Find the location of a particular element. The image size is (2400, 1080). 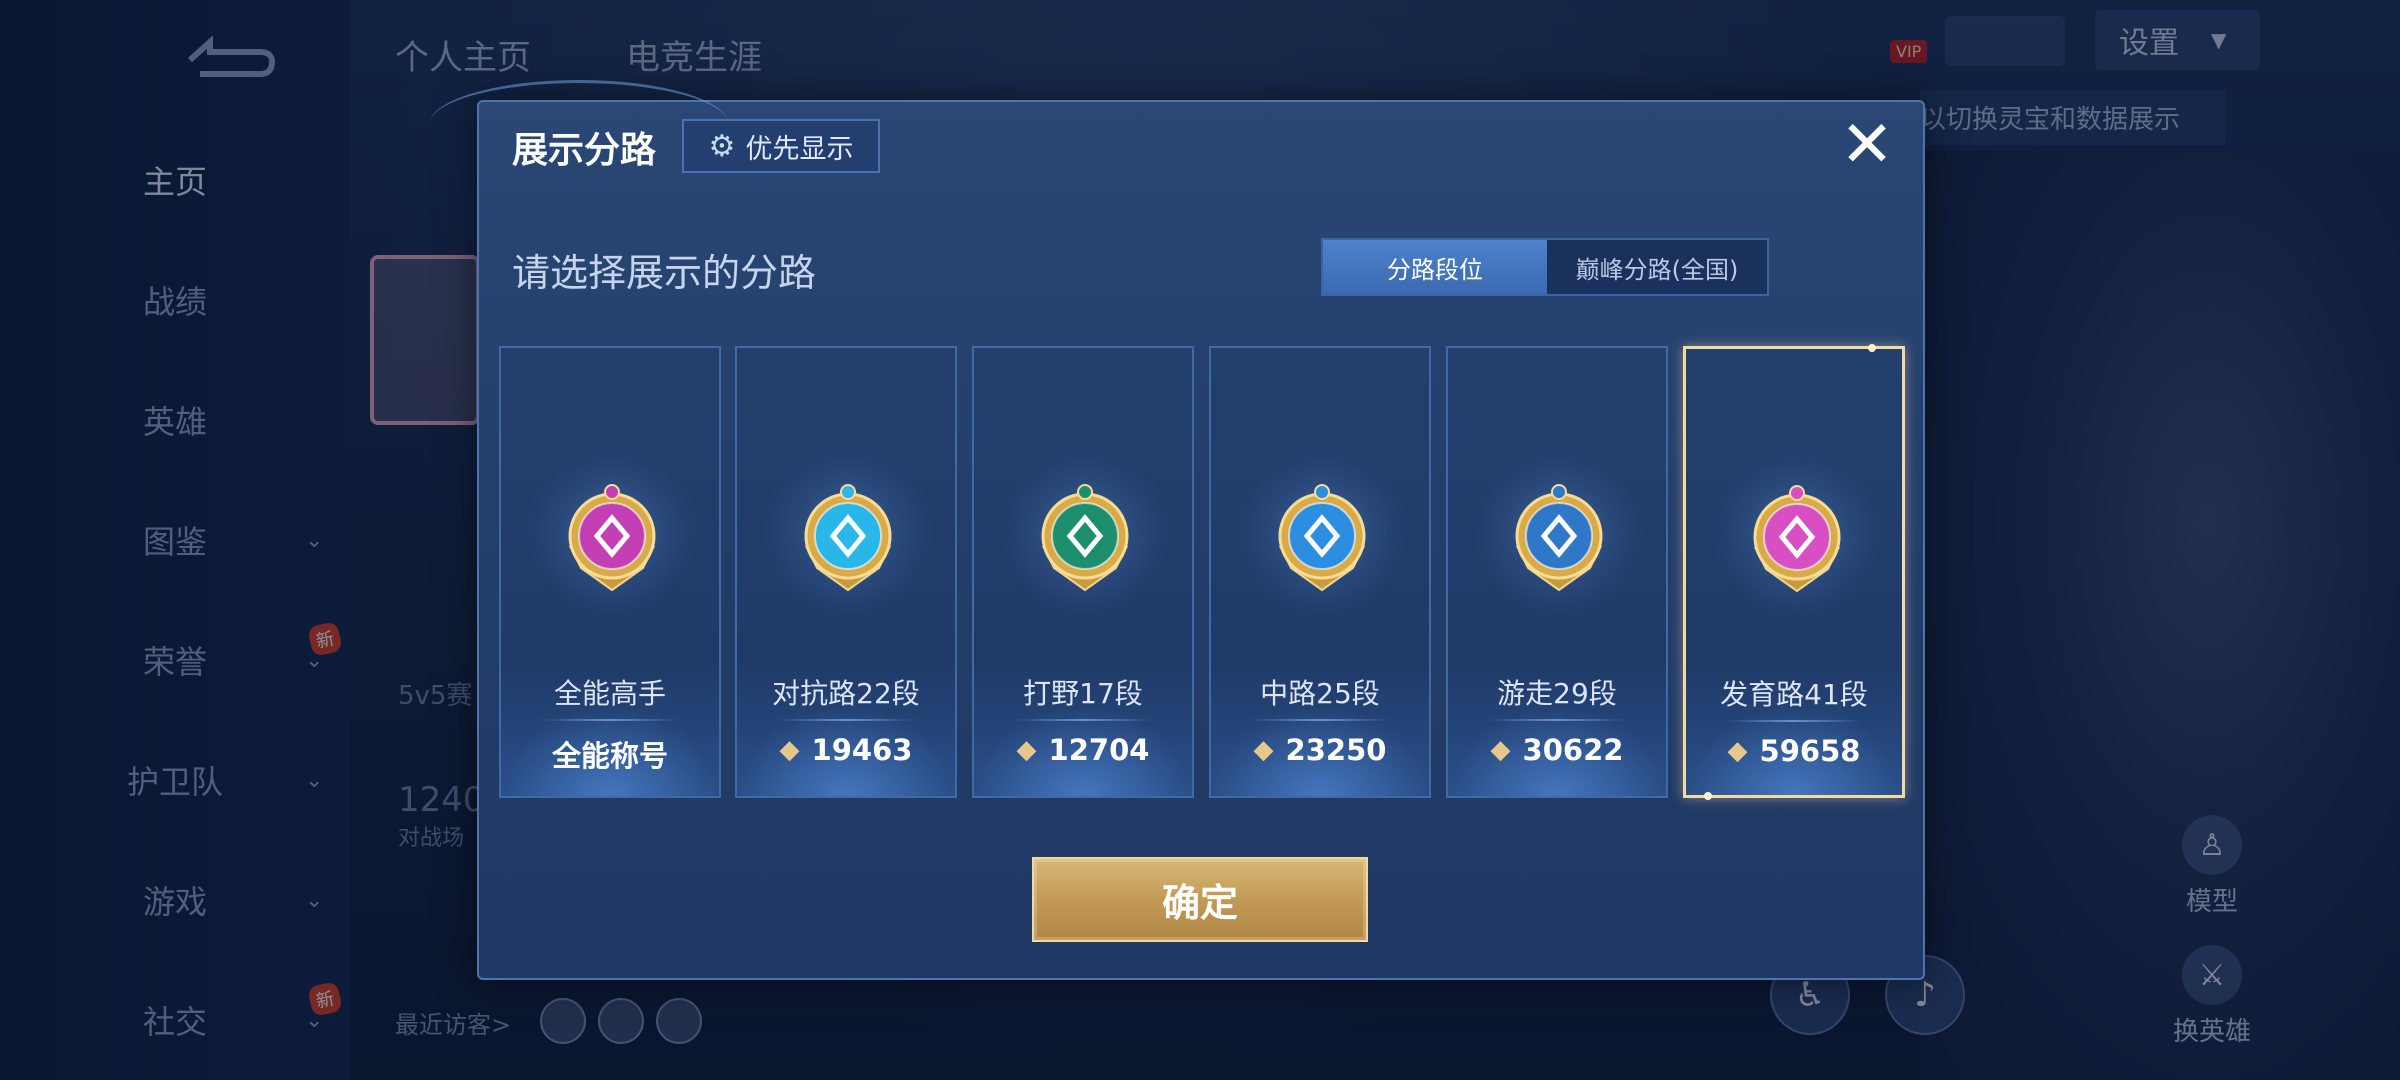

lane-card: 全能高手 全能称号 is located at coordinates (610, 572).